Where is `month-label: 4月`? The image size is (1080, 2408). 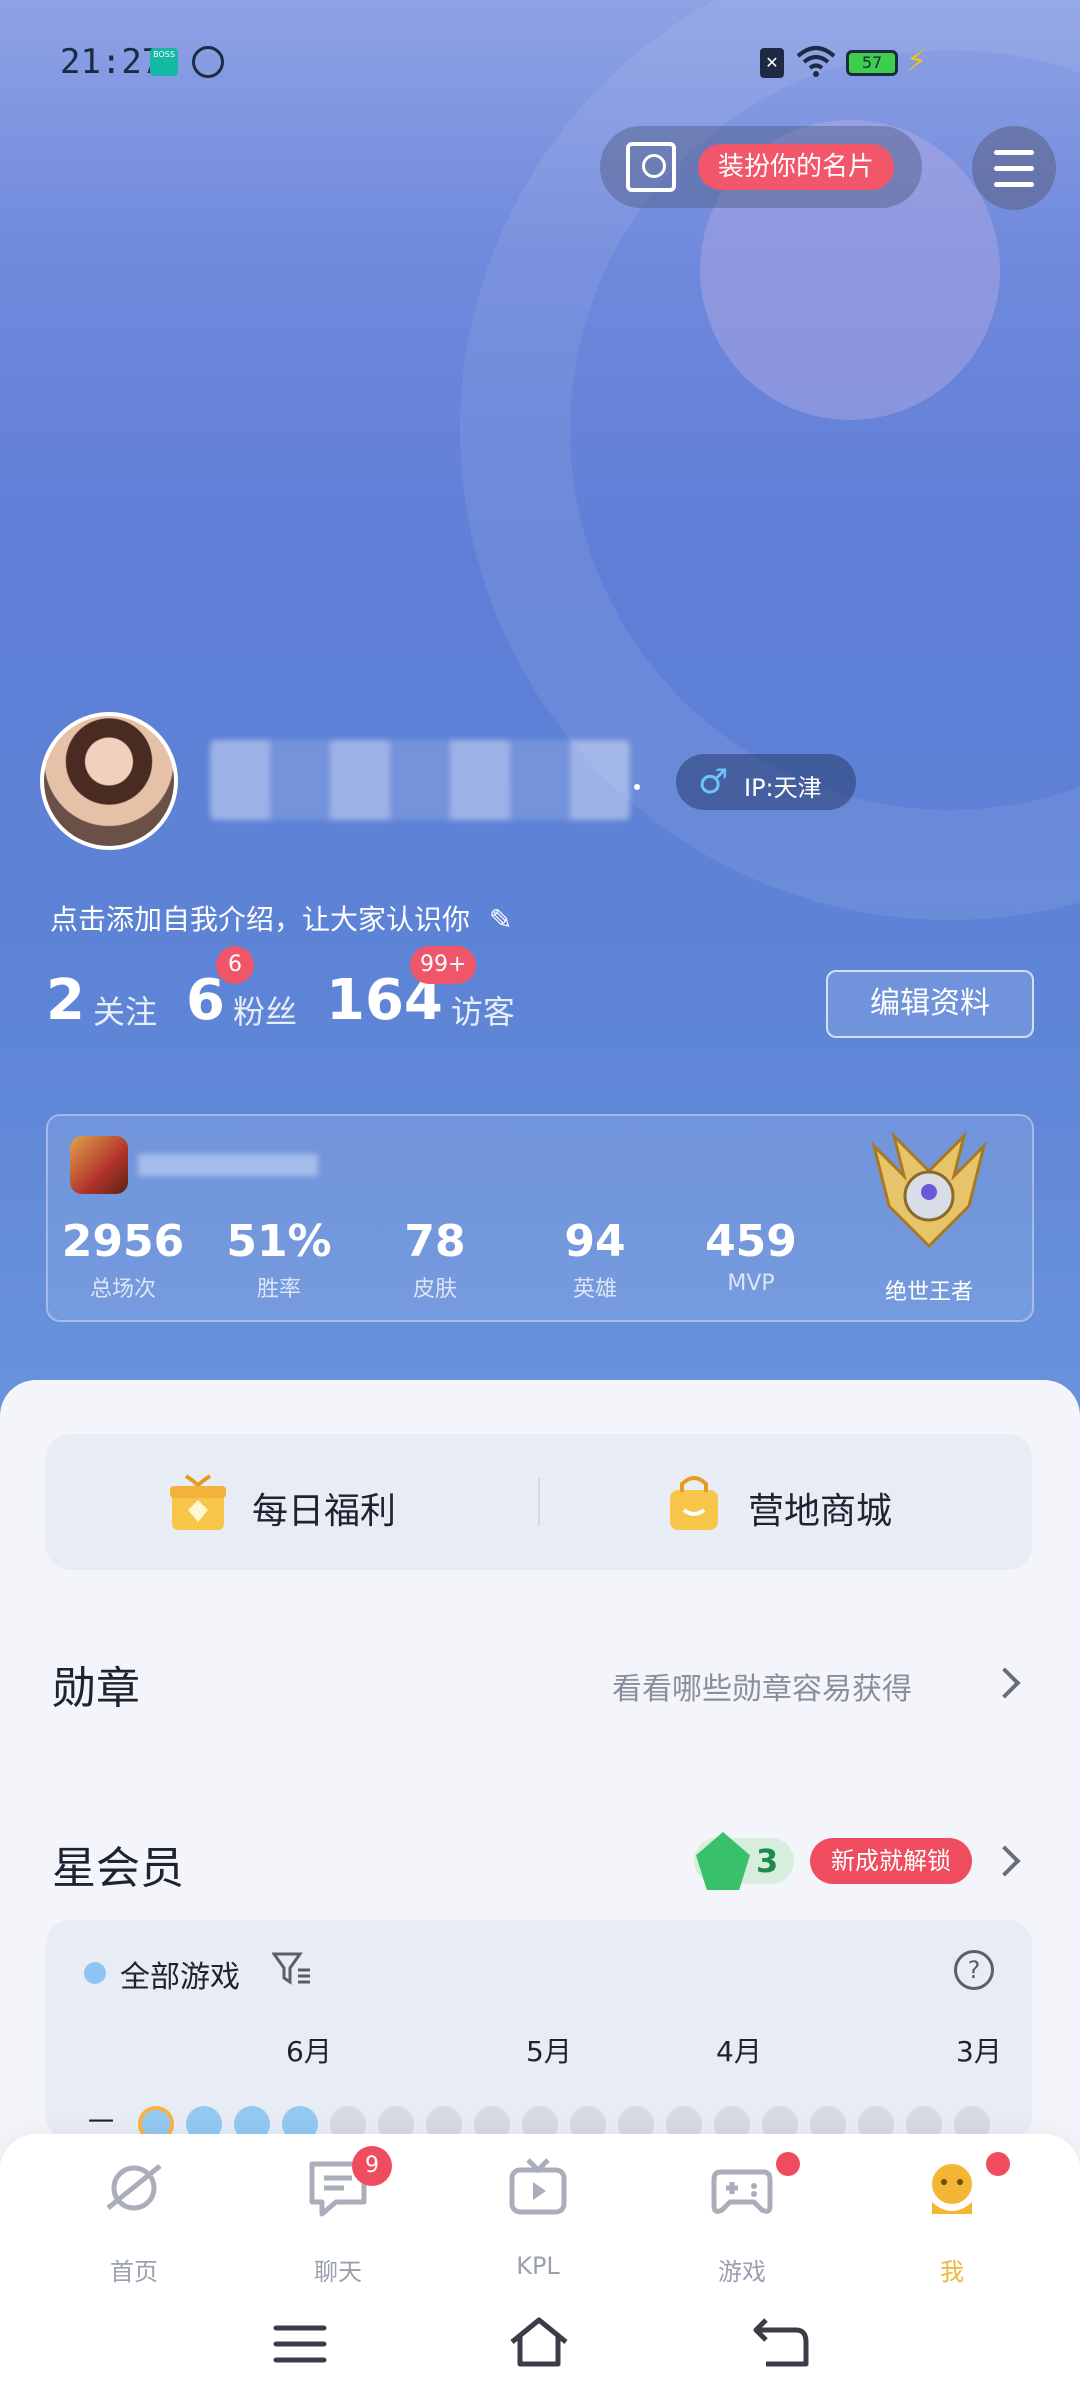
month-label: 4月 is located at coordinates (739, 2051).